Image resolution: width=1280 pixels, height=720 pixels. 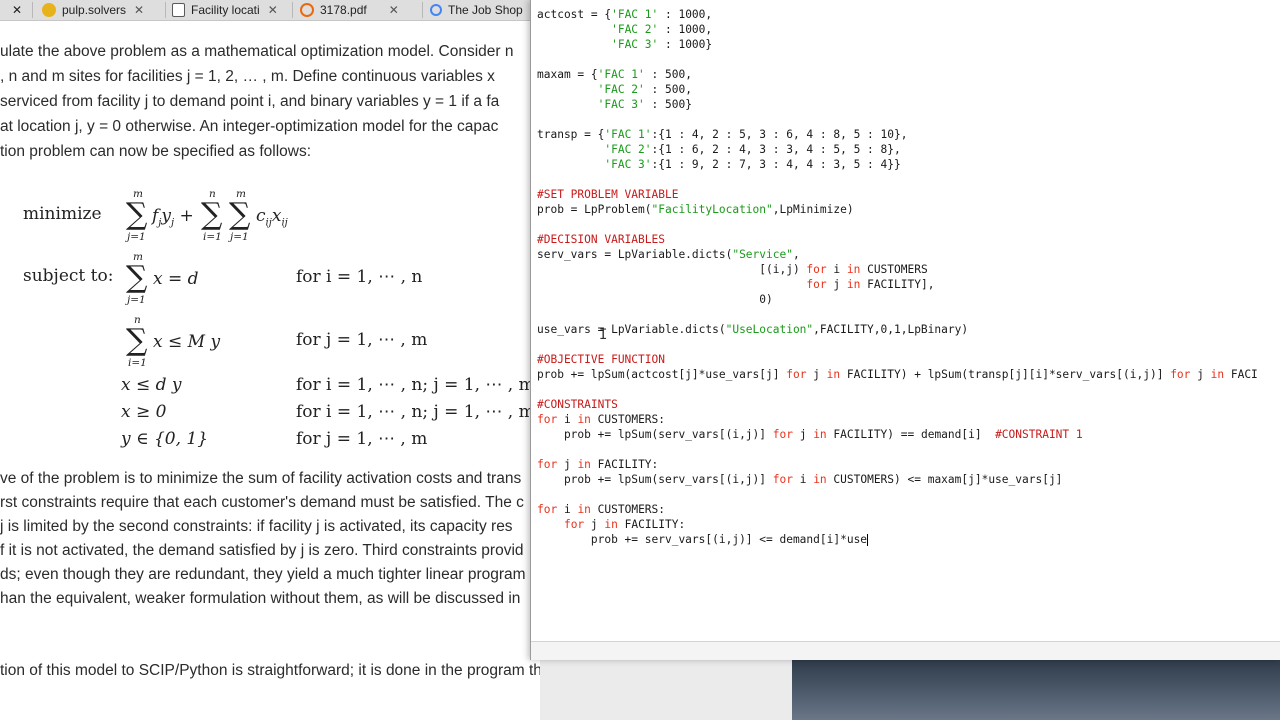 I want to click on code-text: transp = {, so click(x=571, y=134).